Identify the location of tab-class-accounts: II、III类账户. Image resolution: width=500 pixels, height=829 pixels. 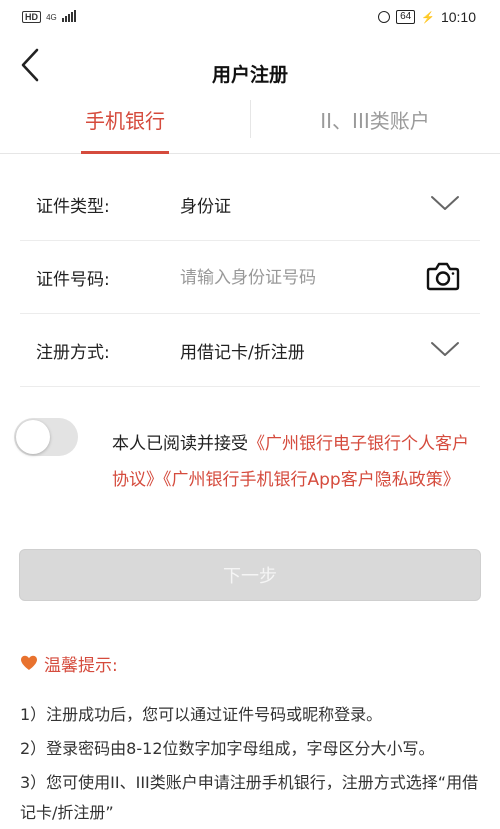
(375, 119).